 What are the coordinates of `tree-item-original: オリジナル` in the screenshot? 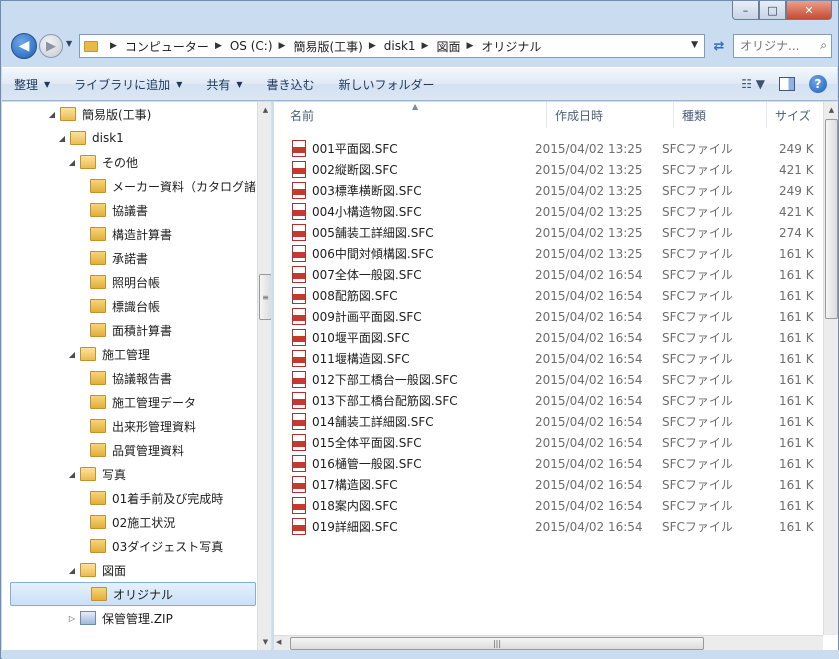 It's located at (133, 594).